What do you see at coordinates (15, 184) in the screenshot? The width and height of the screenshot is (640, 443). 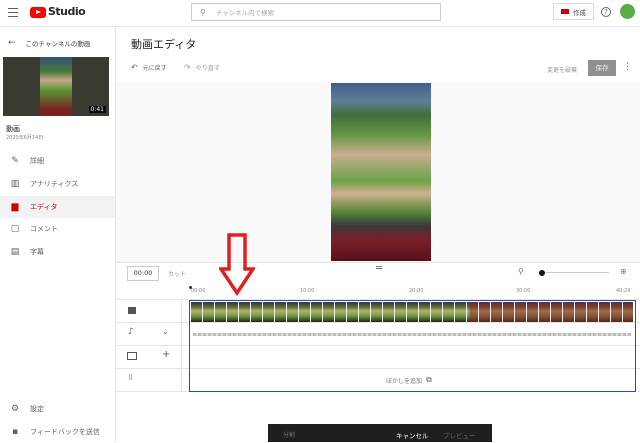 I see `analytics-icon: ▥` at bounding box center [15, 184].